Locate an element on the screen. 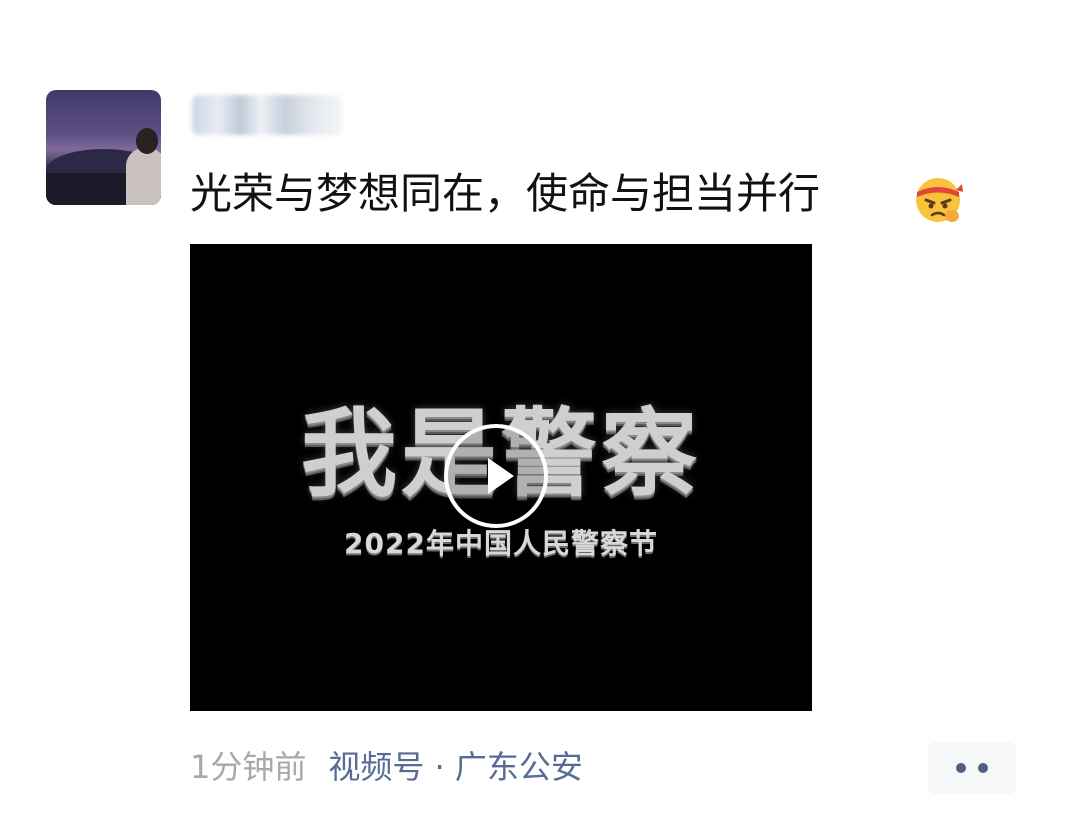 This screenshot has width=1073, height=820. angry-headband-emoji-icon is located at coordinates (938, 198).